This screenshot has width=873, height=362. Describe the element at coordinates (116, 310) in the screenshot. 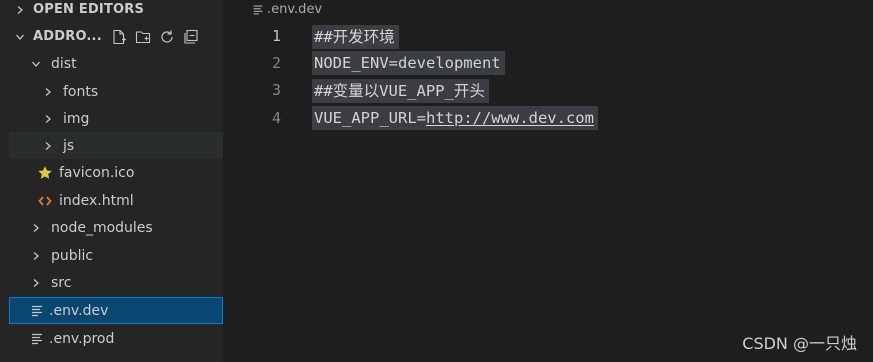

I see `tree-item-env-dev: .env.dev` at that location.